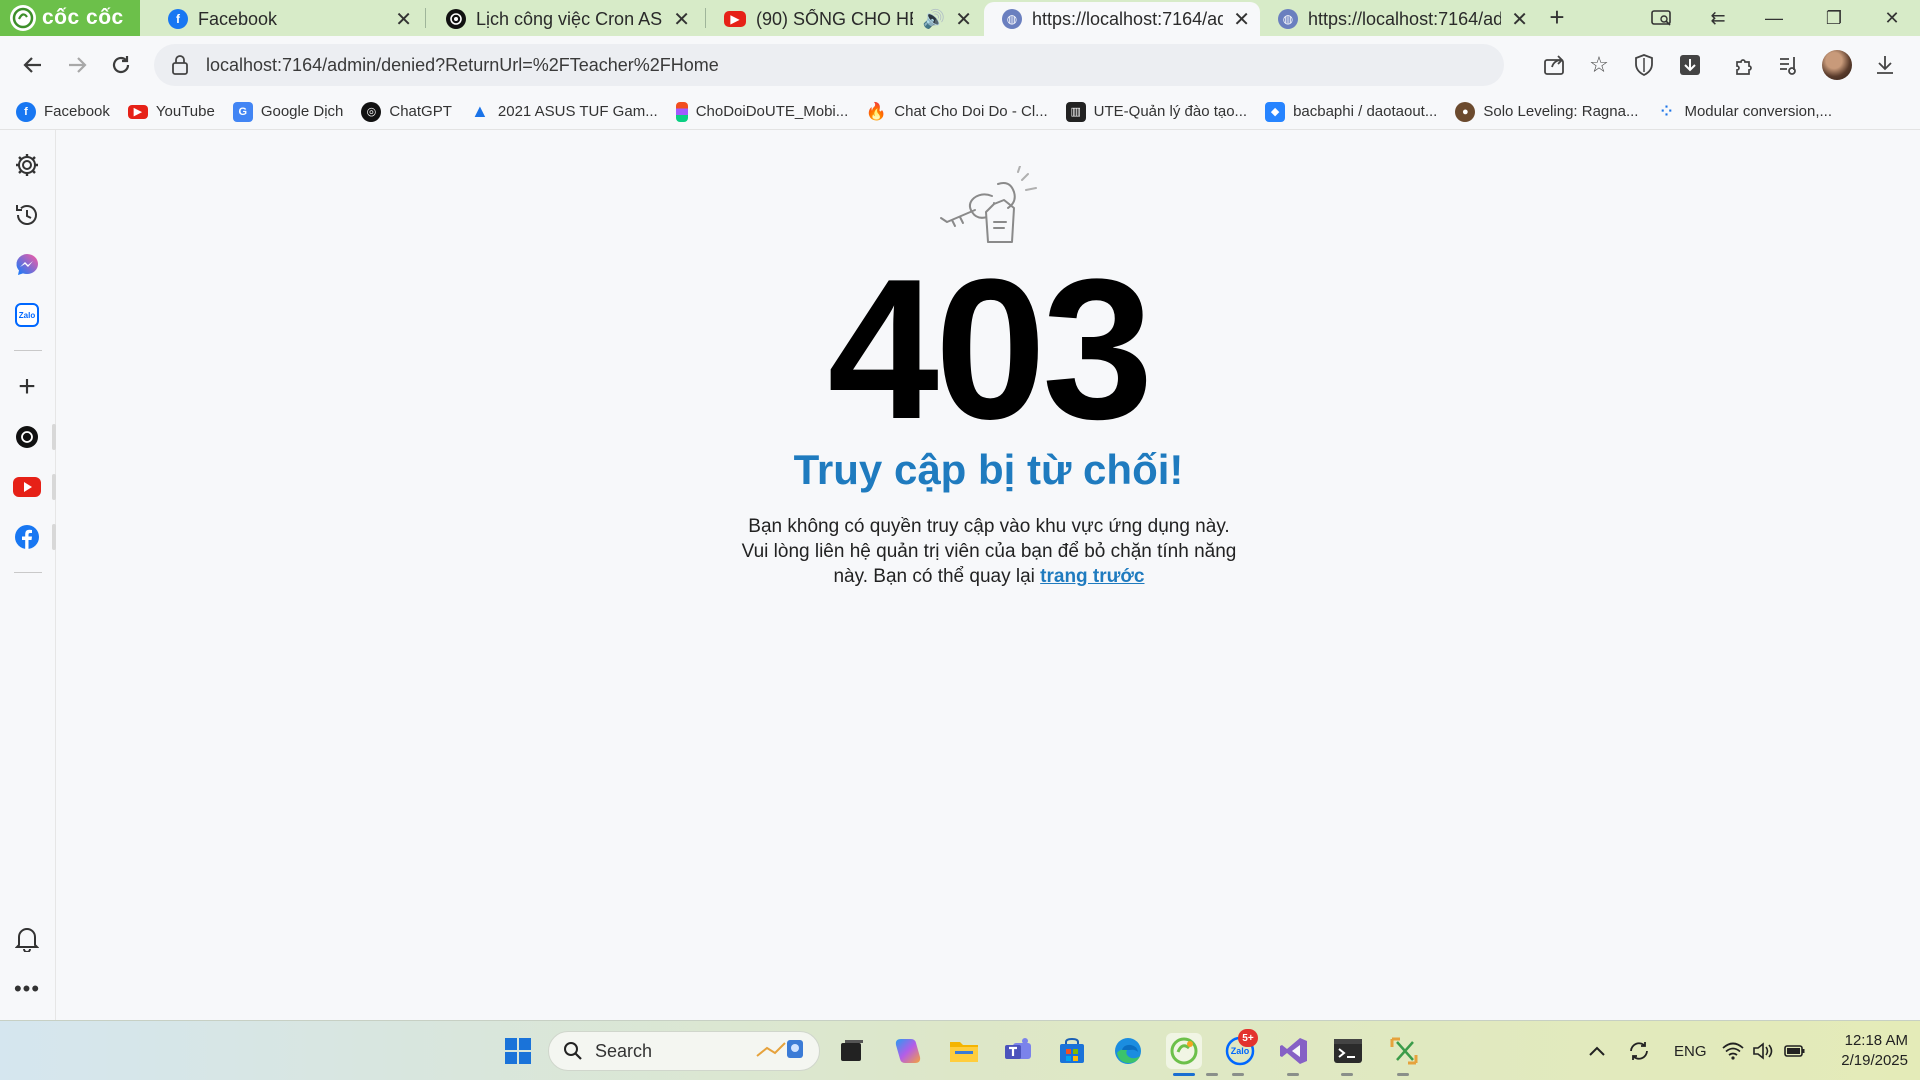  What do you see at coordinates (1348, 1051) in the screenshot?
I see `terminal-icon` at bounding box center [1348, 1051].